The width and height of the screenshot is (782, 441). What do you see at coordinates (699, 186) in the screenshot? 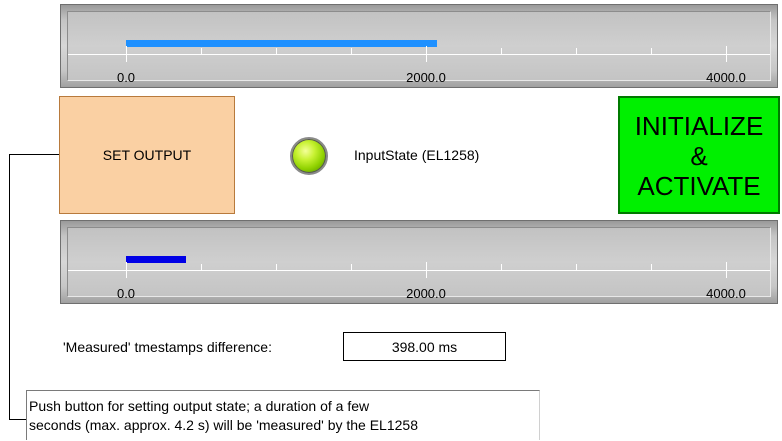
I see `activate-label: ACTIVATE` at bounding box center [699, 186].